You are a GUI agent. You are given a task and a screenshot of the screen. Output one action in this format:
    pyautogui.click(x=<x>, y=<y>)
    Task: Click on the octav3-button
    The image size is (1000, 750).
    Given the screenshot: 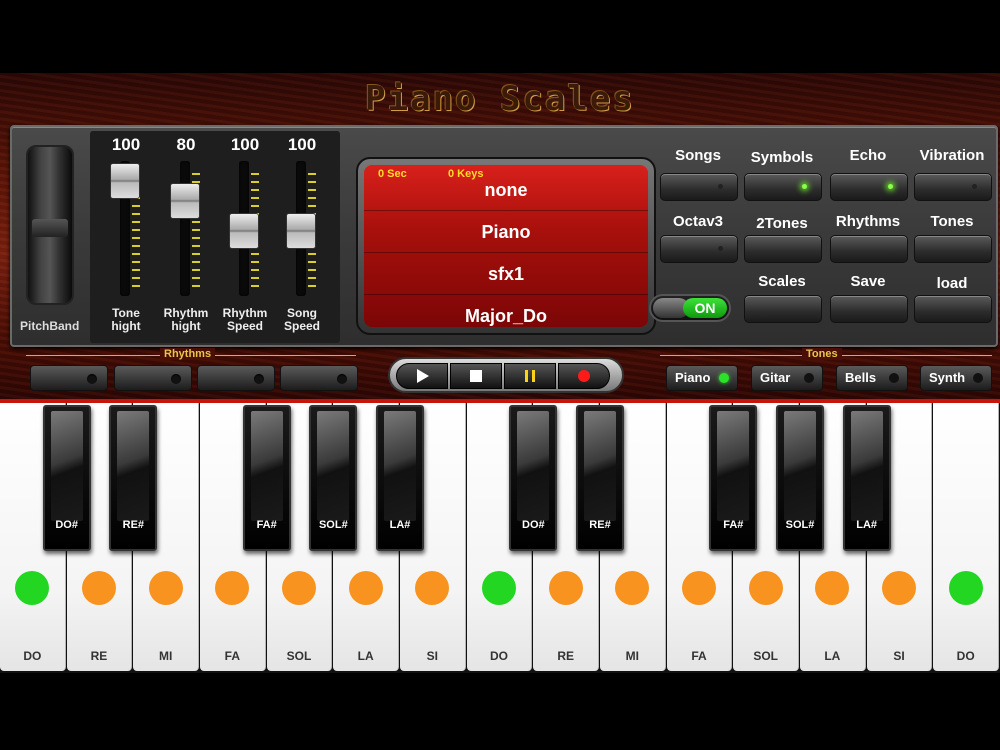 What is the action you would take?
    pyautogui.click(x=699, y=249)
    